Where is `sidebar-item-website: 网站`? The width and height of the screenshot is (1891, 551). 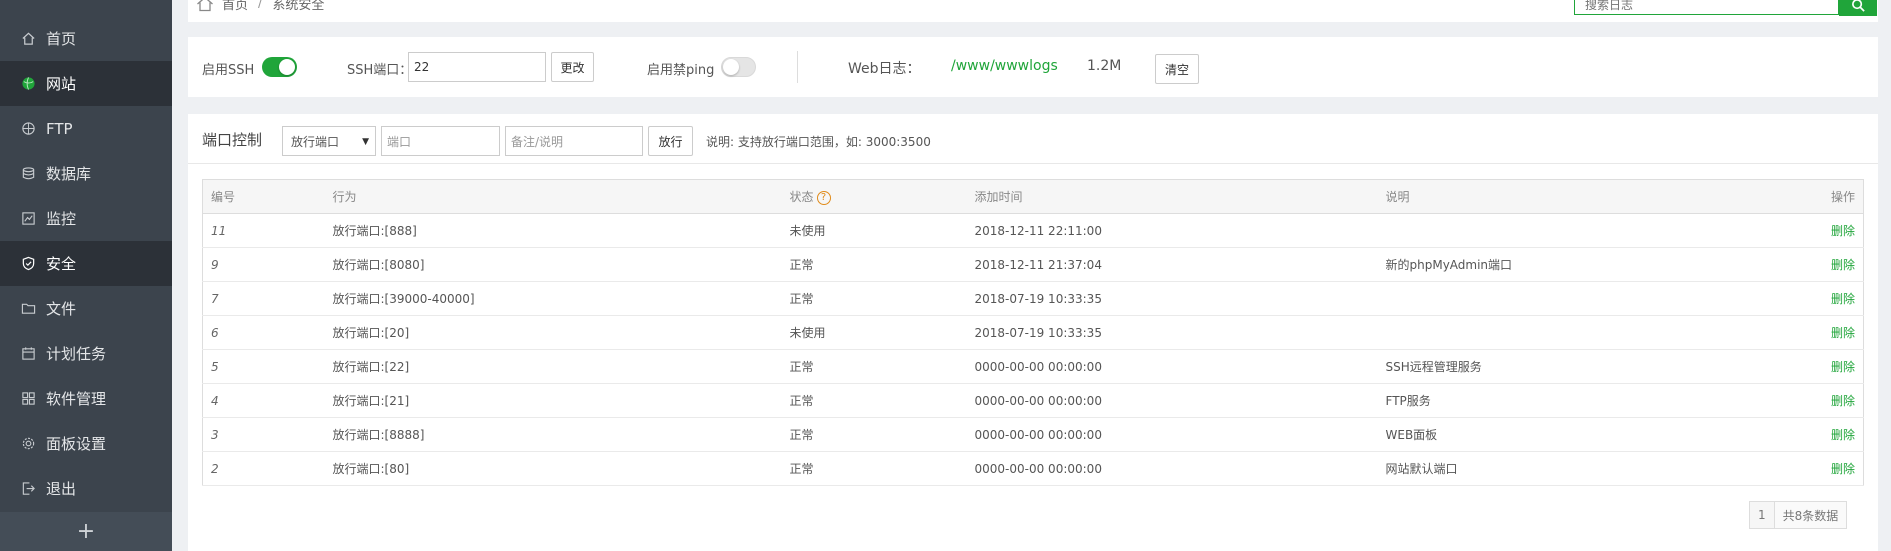
sidebar-item-website: 网站 is located at coordinates (86, 83).